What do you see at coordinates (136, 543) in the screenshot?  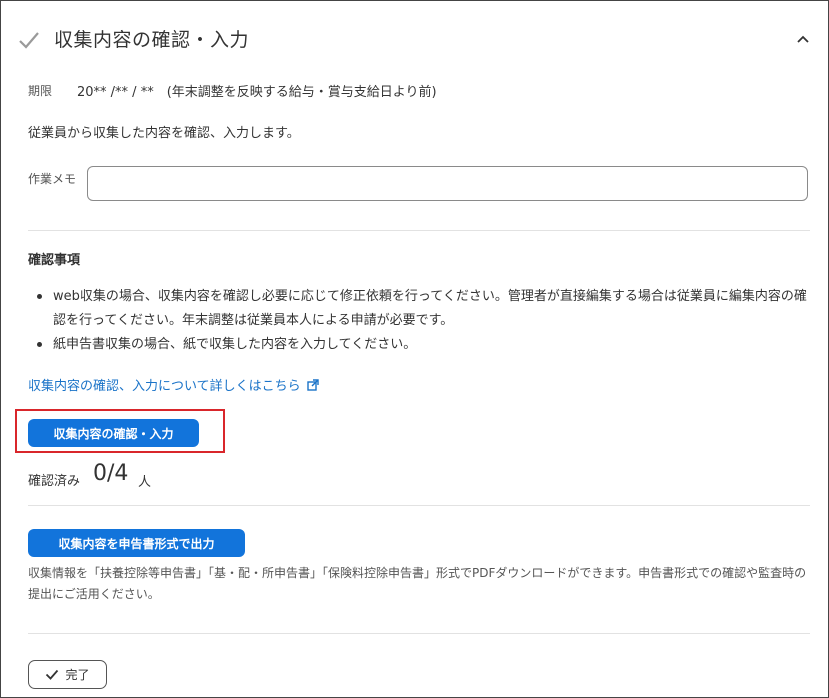 I see `export-pdf-button: 収集内容を申告書形式で出力` at bounding box center [136, 543].